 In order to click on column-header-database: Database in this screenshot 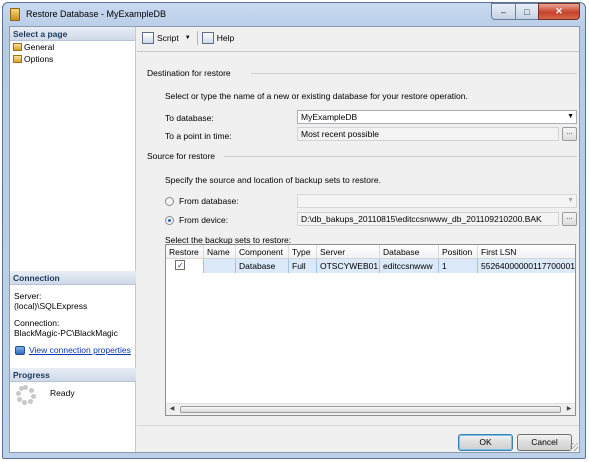, I will do `click(409, 252)`.